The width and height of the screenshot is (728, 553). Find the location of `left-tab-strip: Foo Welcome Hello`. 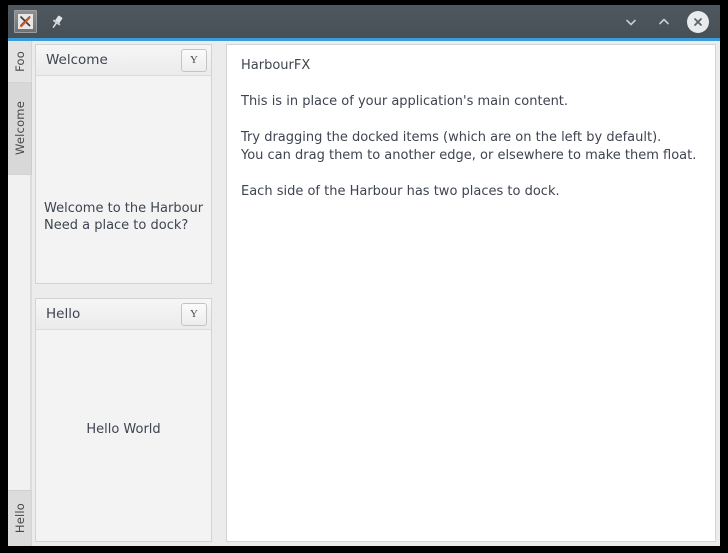

left-tab-strip: Foo Welcome Hello is located at coordinates (20, 293).